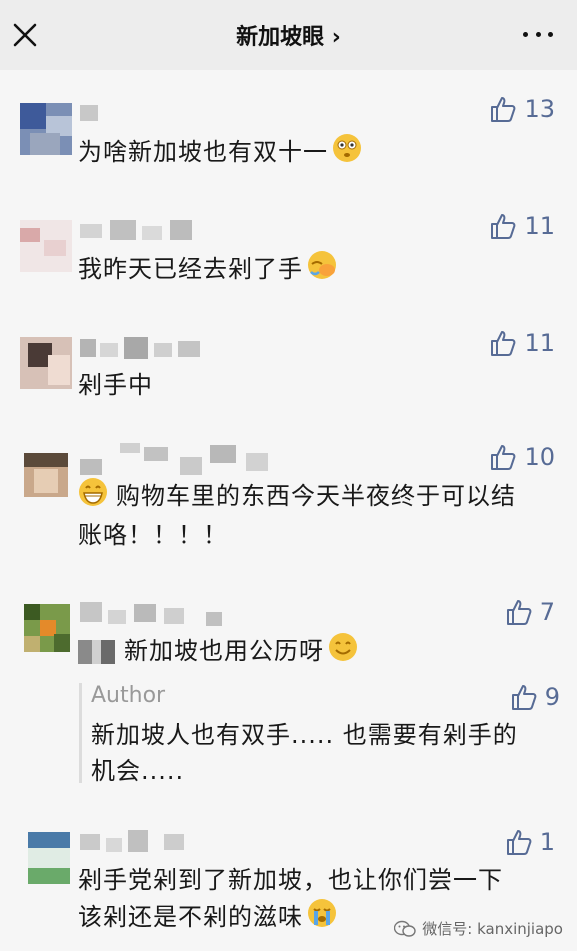  What do you see at coordinates (128, 695) in the screenshot?
I see `author-label: Author` at bounding box center [128, 695].